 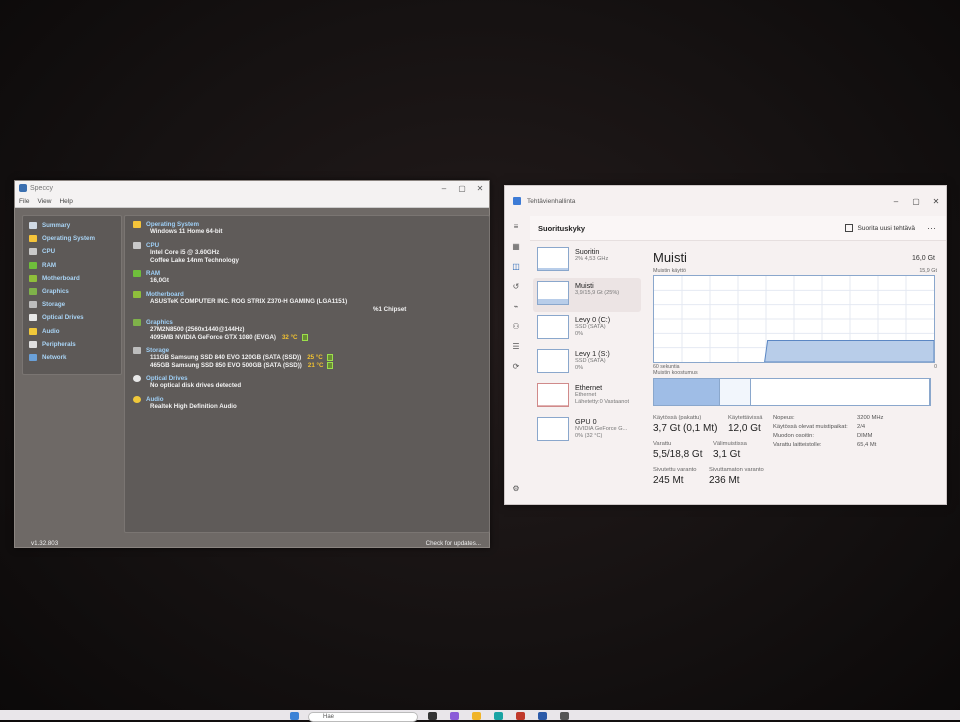 I want to click on prop-row: Nopeus: 3200 MHz, so click(x=845, y=419).